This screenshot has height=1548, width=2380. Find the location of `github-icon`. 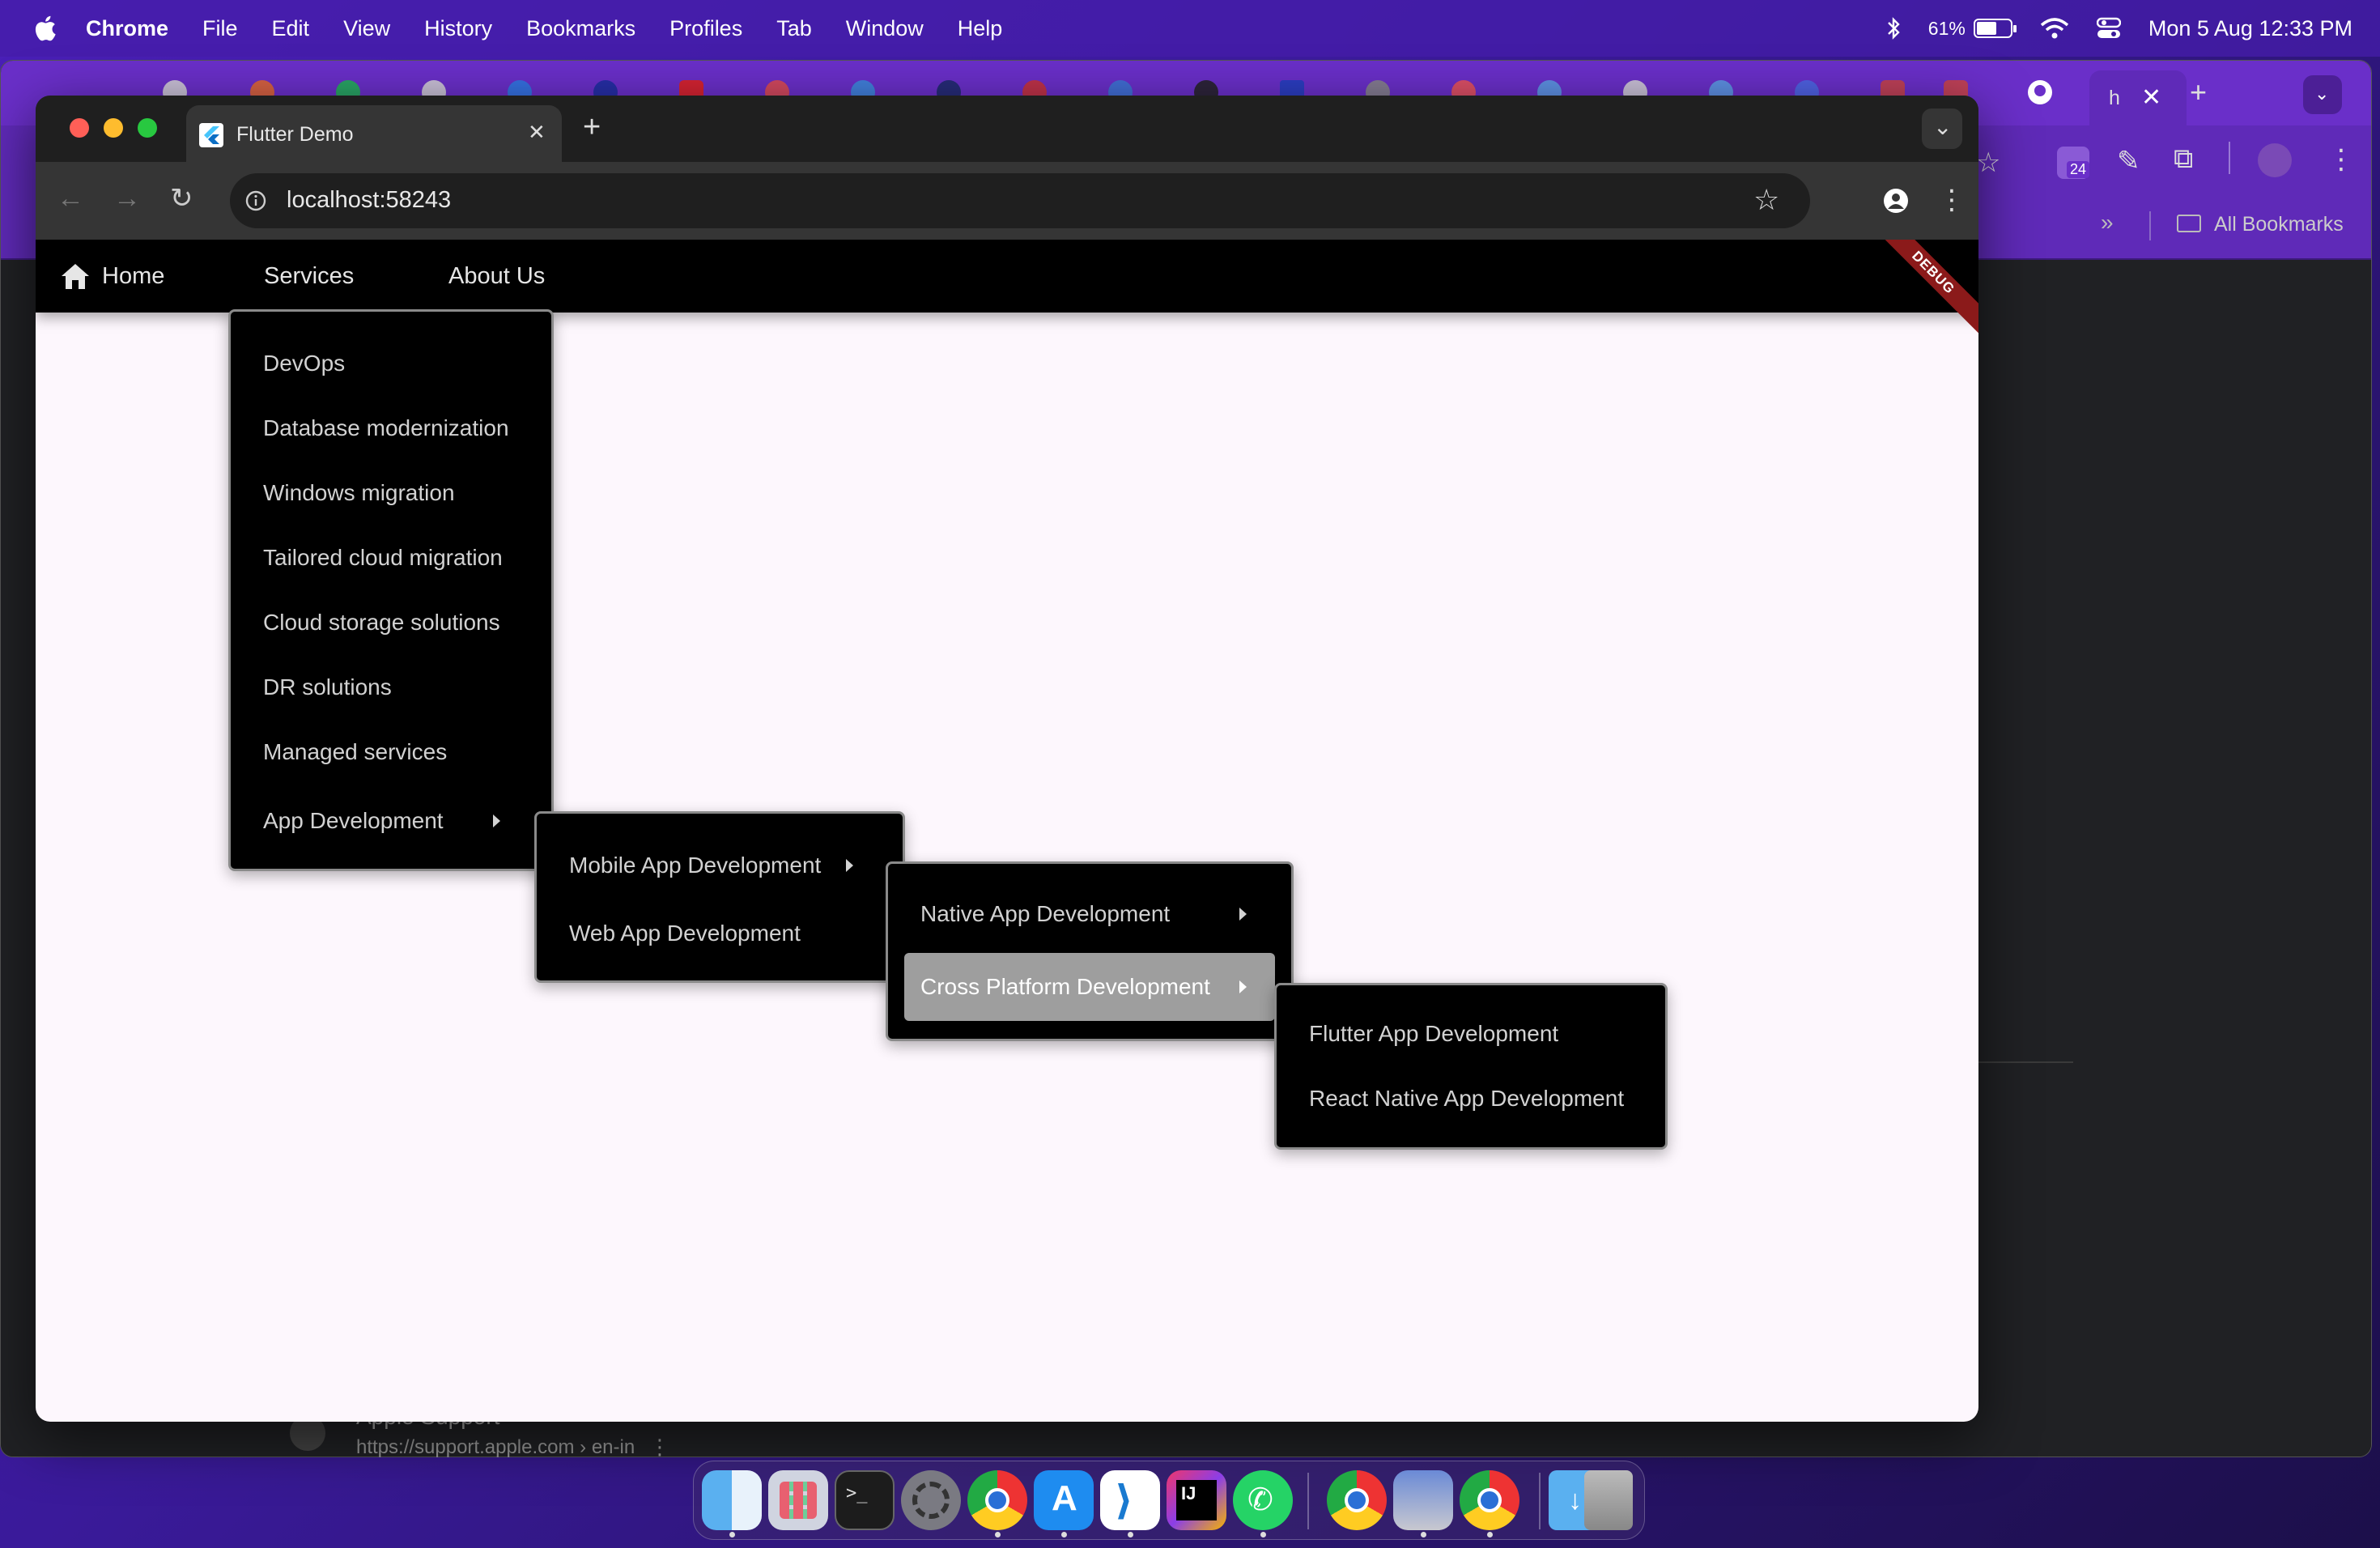

github-icon is located at coordinates (2040, 92).